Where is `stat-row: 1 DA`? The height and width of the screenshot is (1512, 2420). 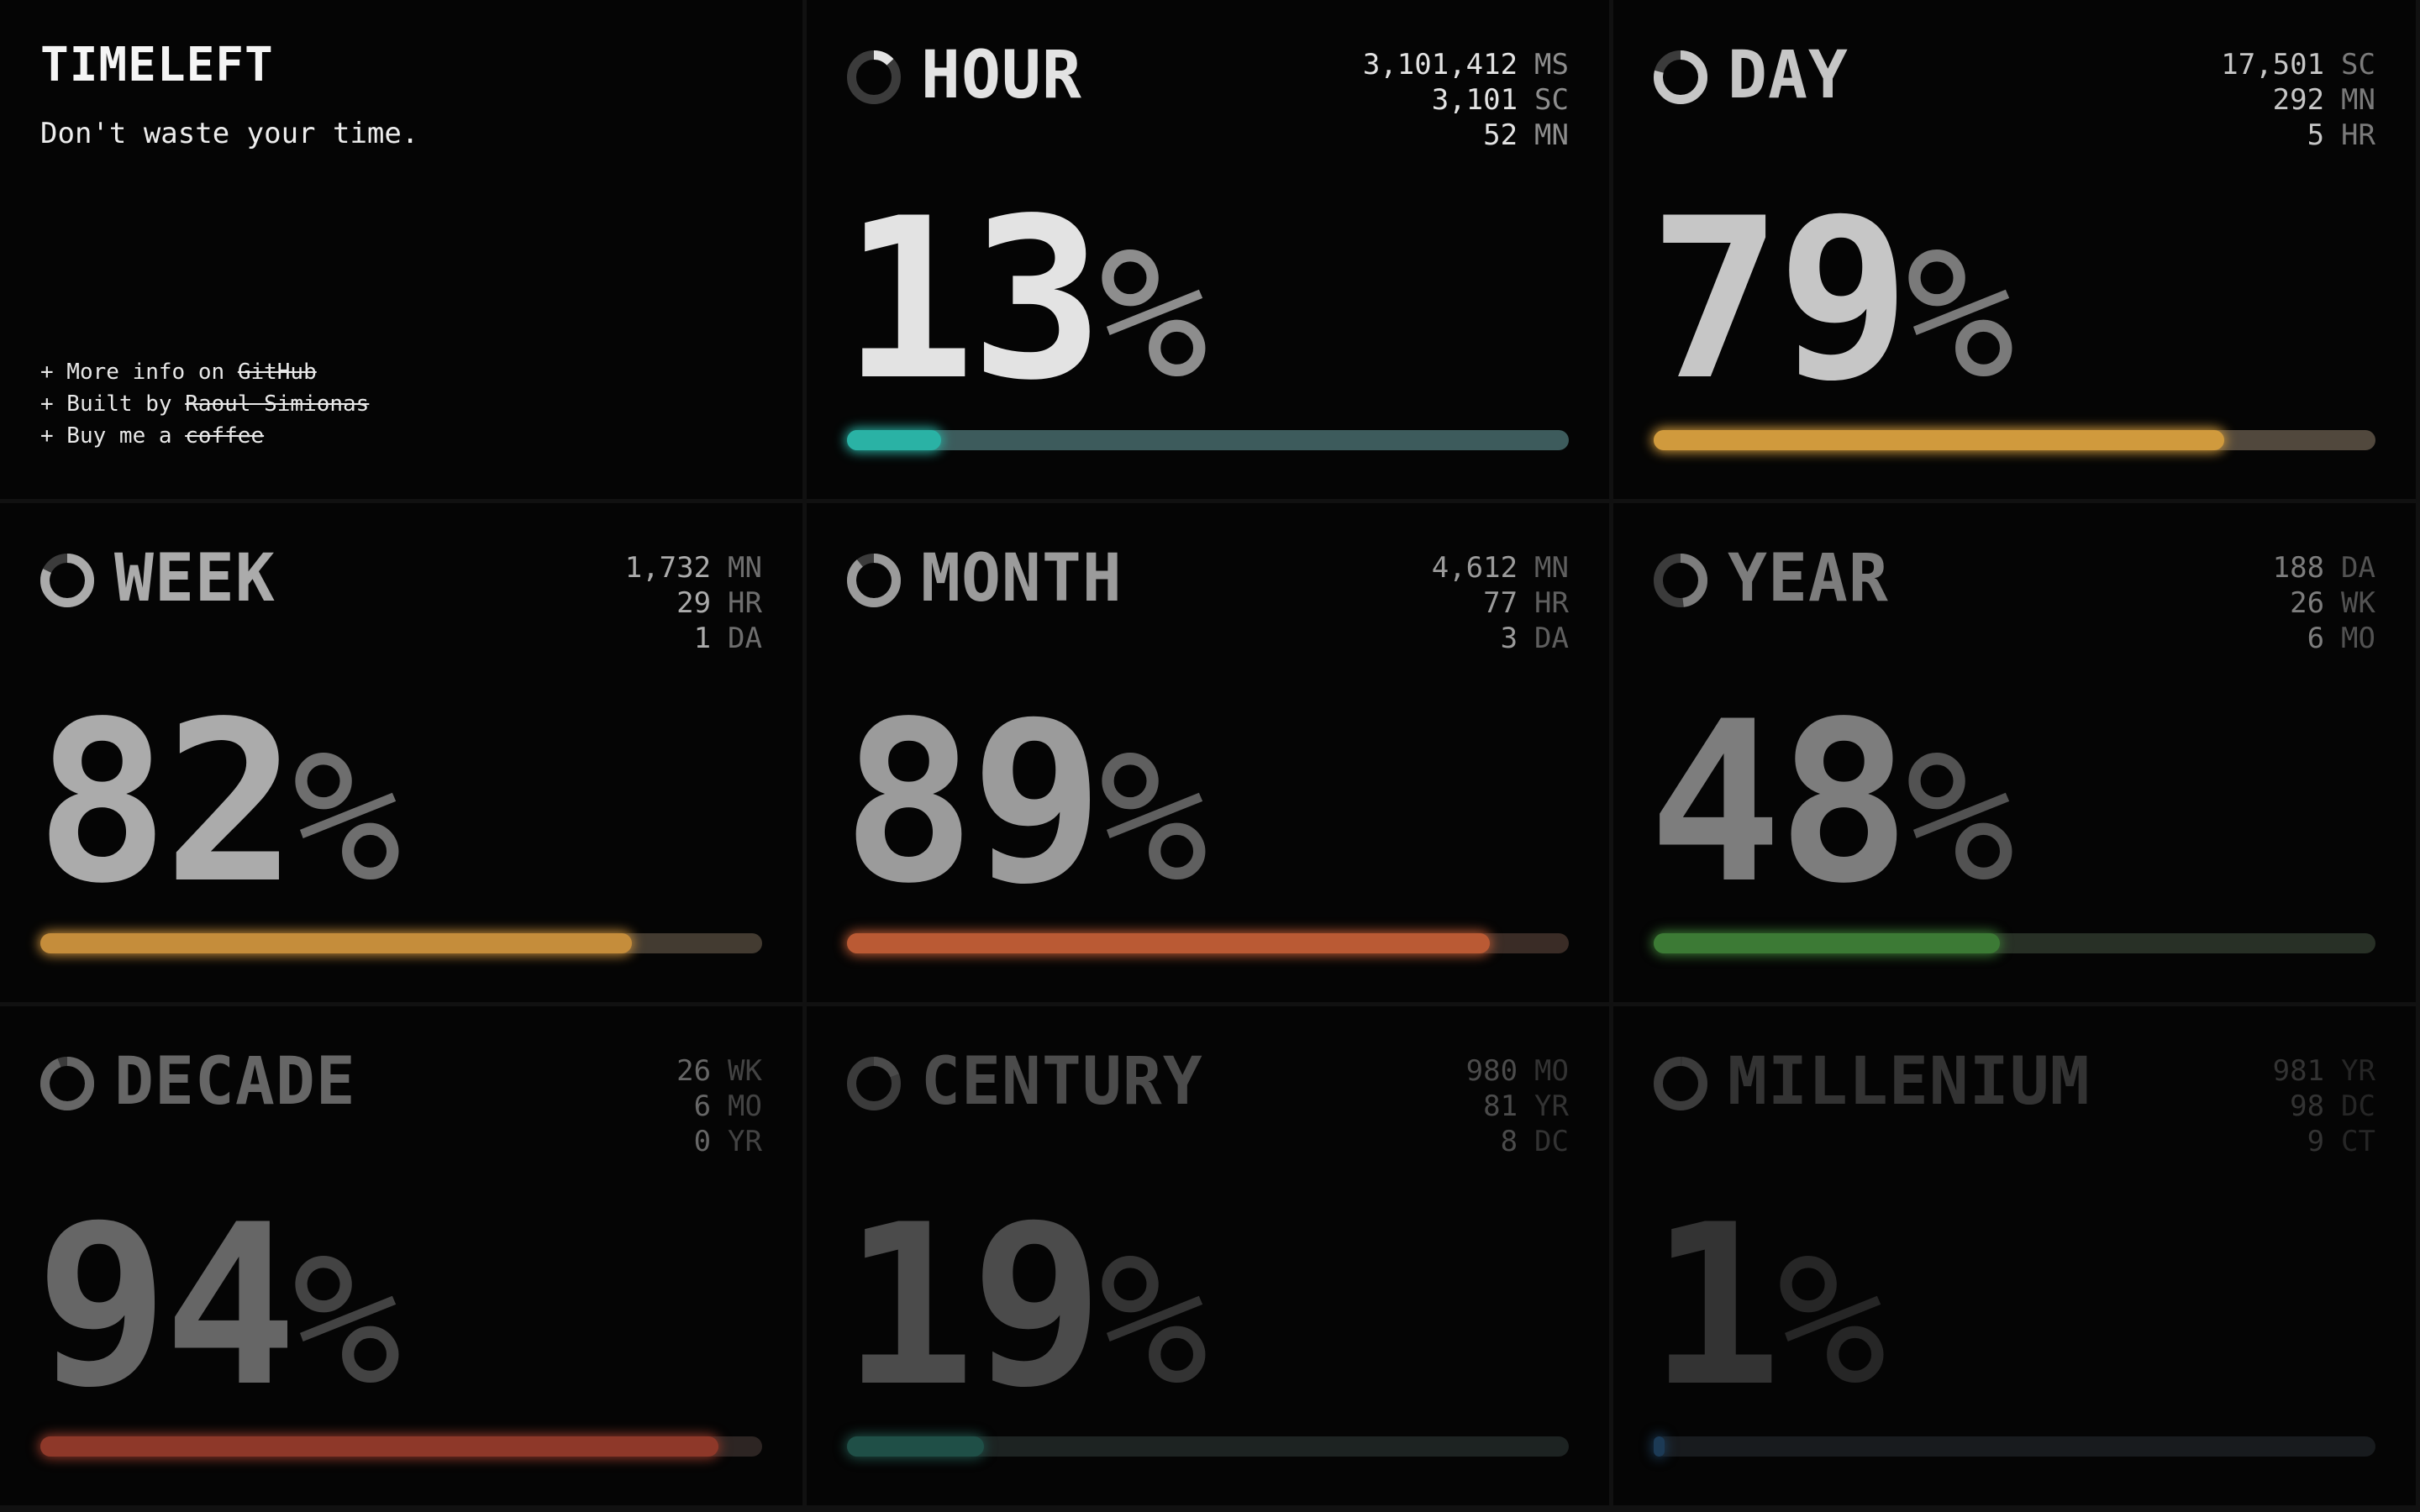
stat-row: 1 DA is located at coordinates (693, 638).